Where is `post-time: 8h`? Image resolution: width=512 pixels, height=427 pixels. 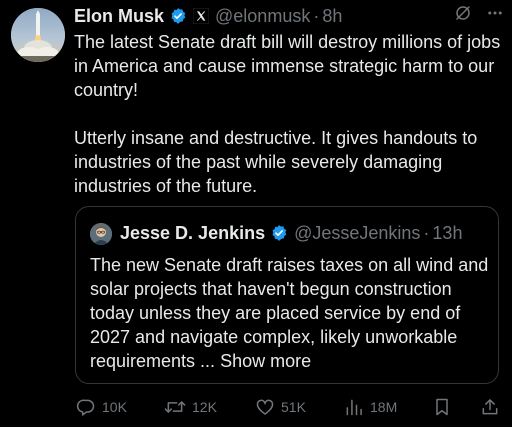 post-time: 8h is located at coordinates (332, 16).